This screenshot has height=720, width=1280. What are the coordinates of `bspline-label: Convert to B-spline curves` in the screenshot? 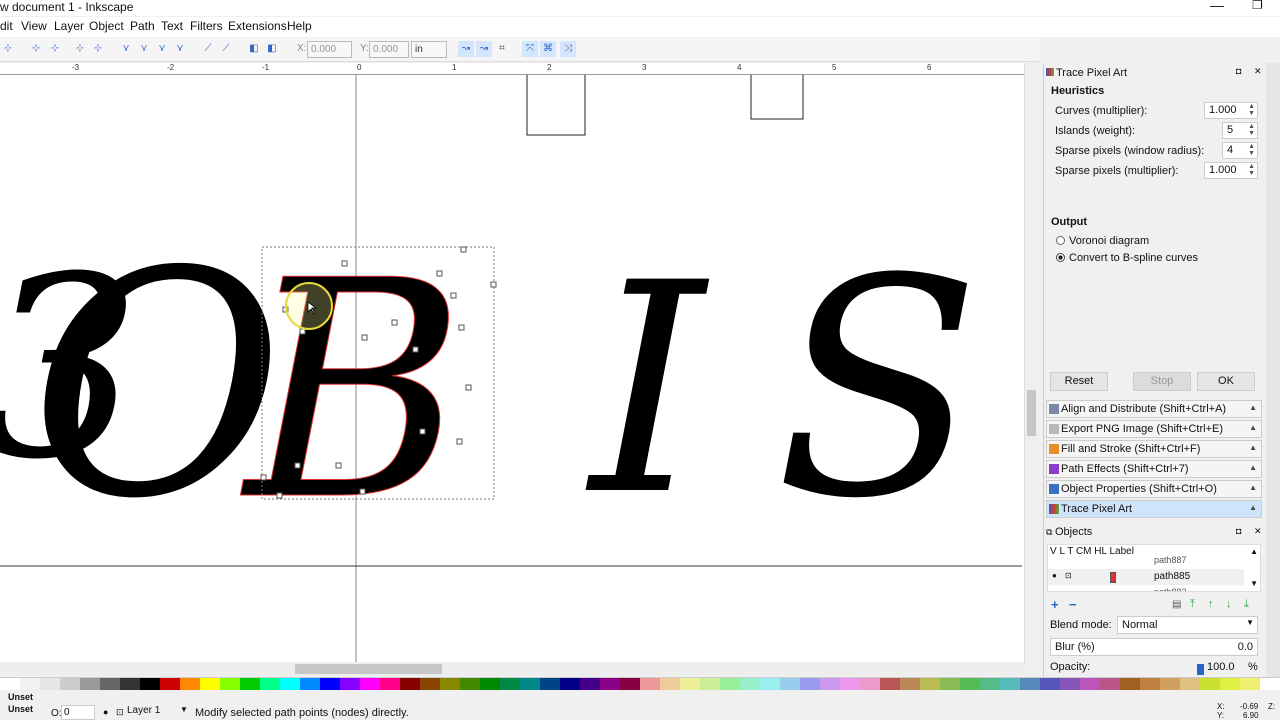 It's located at (1133, 258).